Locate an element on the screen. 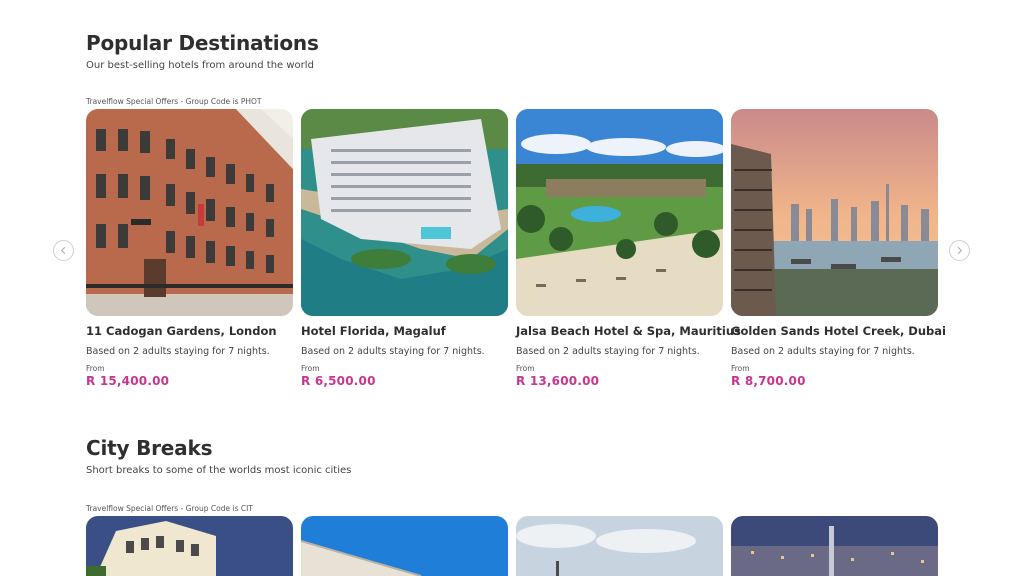 The width and height of the screenshot is (1024, 576). city-carousel is located at coordinates (516, 546).